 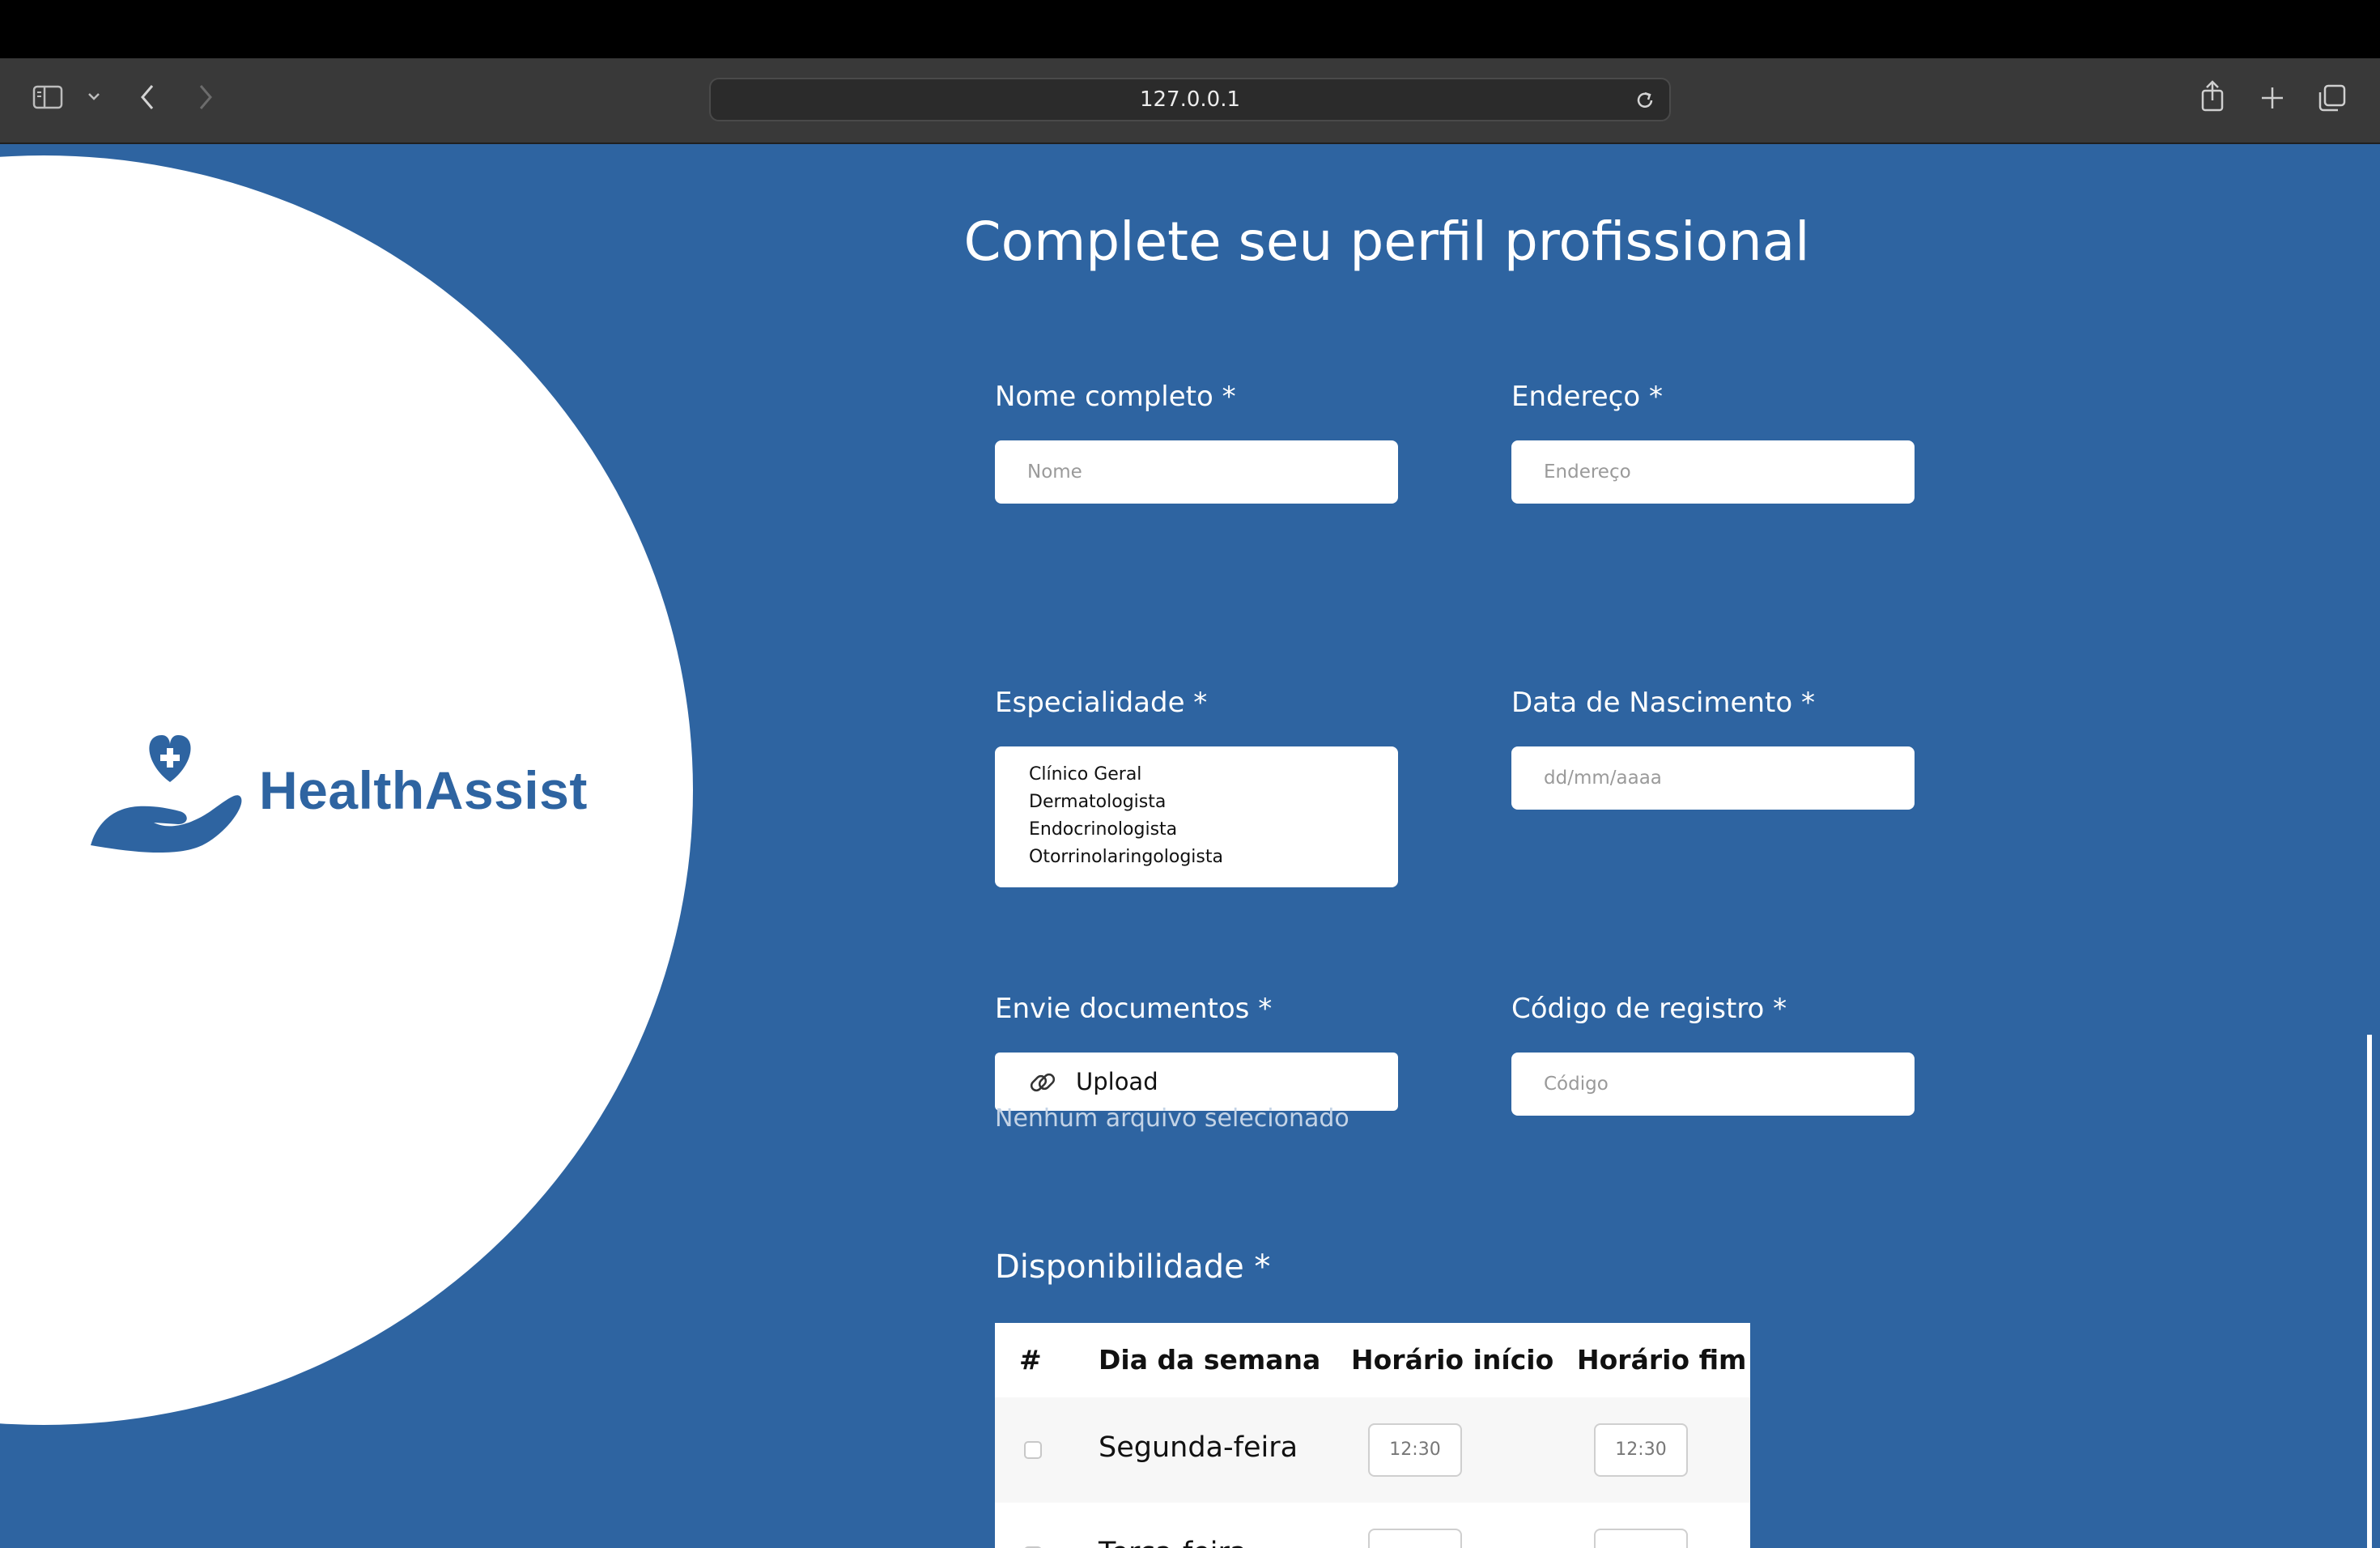 What do you see at coordinates (48, 97) in the screenshot?
I see `sidebar-toggle-icon` at bounding box center [48, 97].